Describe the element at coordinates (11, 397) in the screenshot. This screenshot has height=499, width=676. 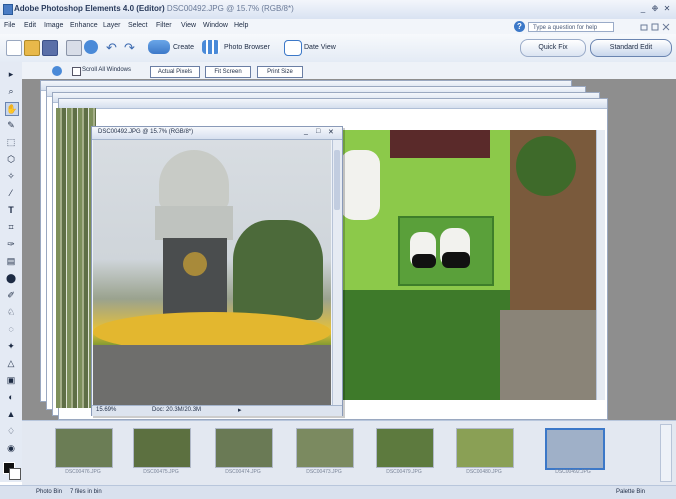
I see `gradient-tool-icon: ◐` at that location.